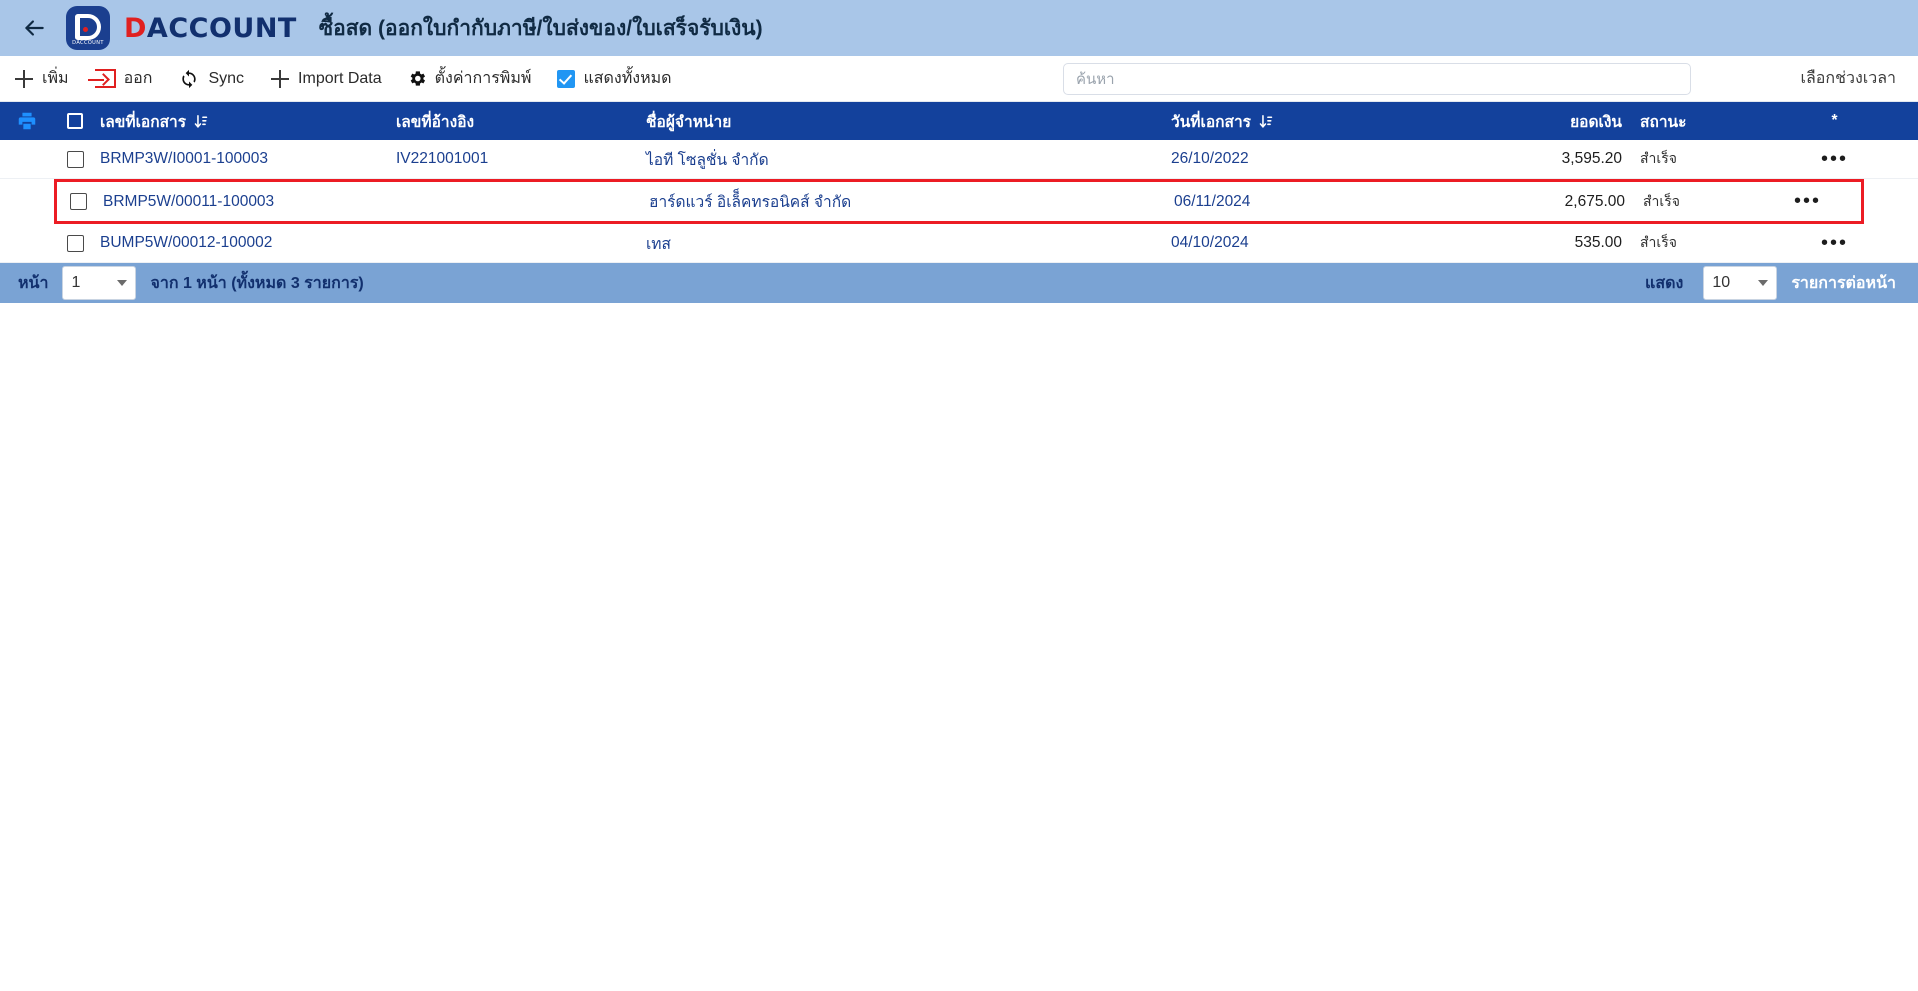 The image size is (1918, 991). I want to click on amount-column-header: ยอดเงิน, so click(1531, 121).